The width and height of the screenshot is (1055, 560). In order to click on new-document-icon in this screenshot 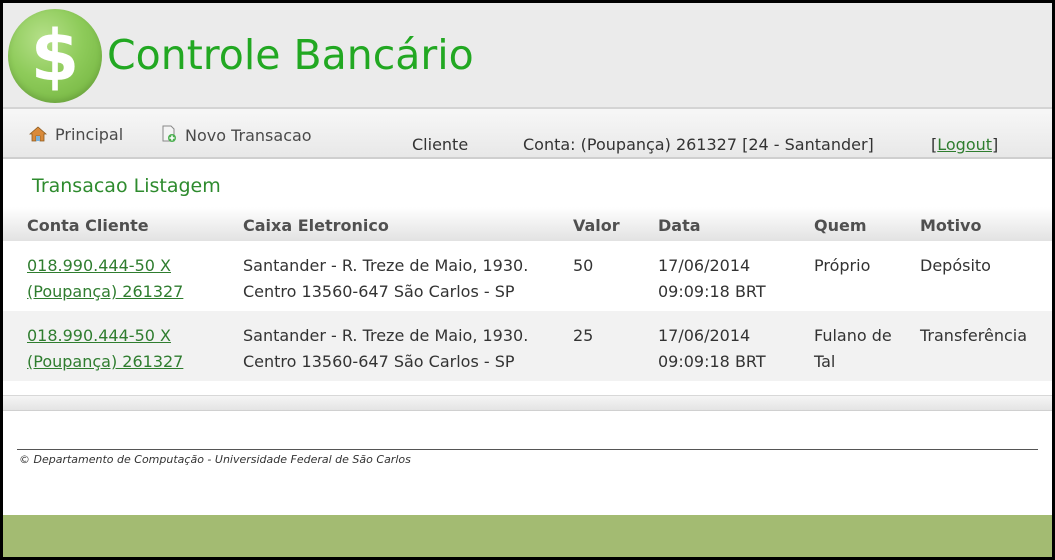, I will do `click(169, 136)`.